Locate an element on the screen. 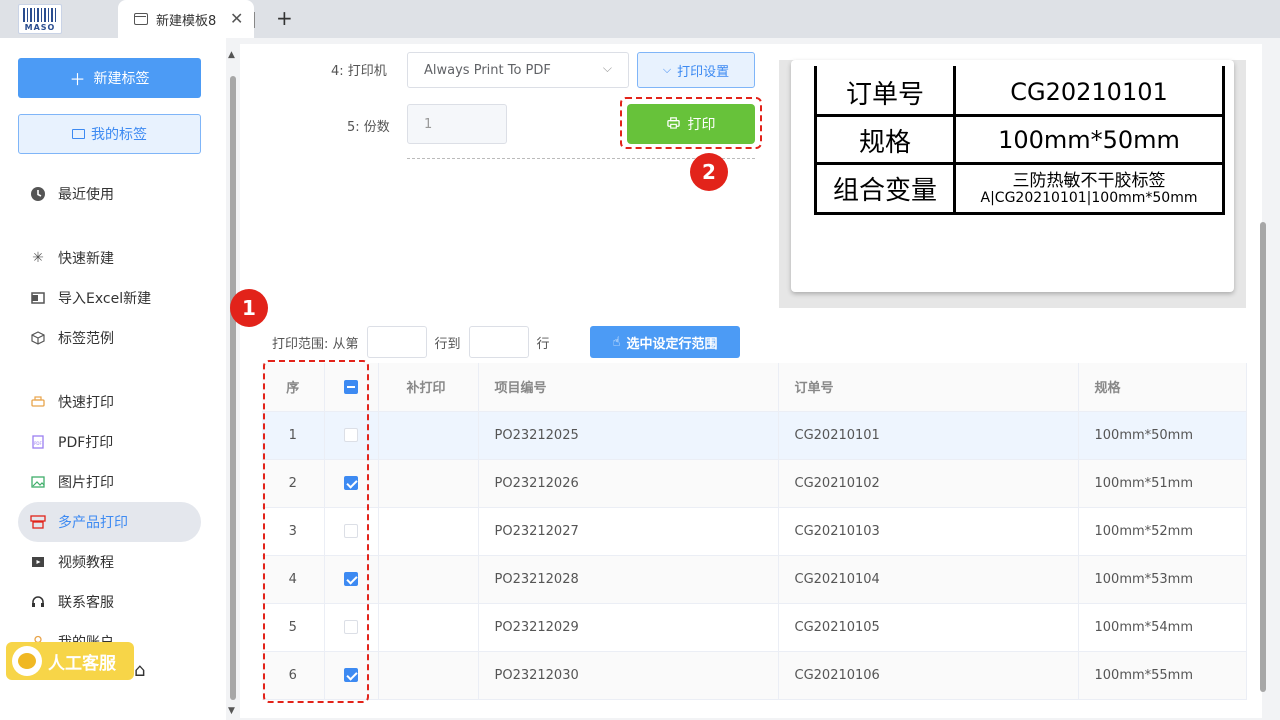 The width and height of the screenshot is (1280, 720). print-button-highlight is located at coordinates (691, 123).